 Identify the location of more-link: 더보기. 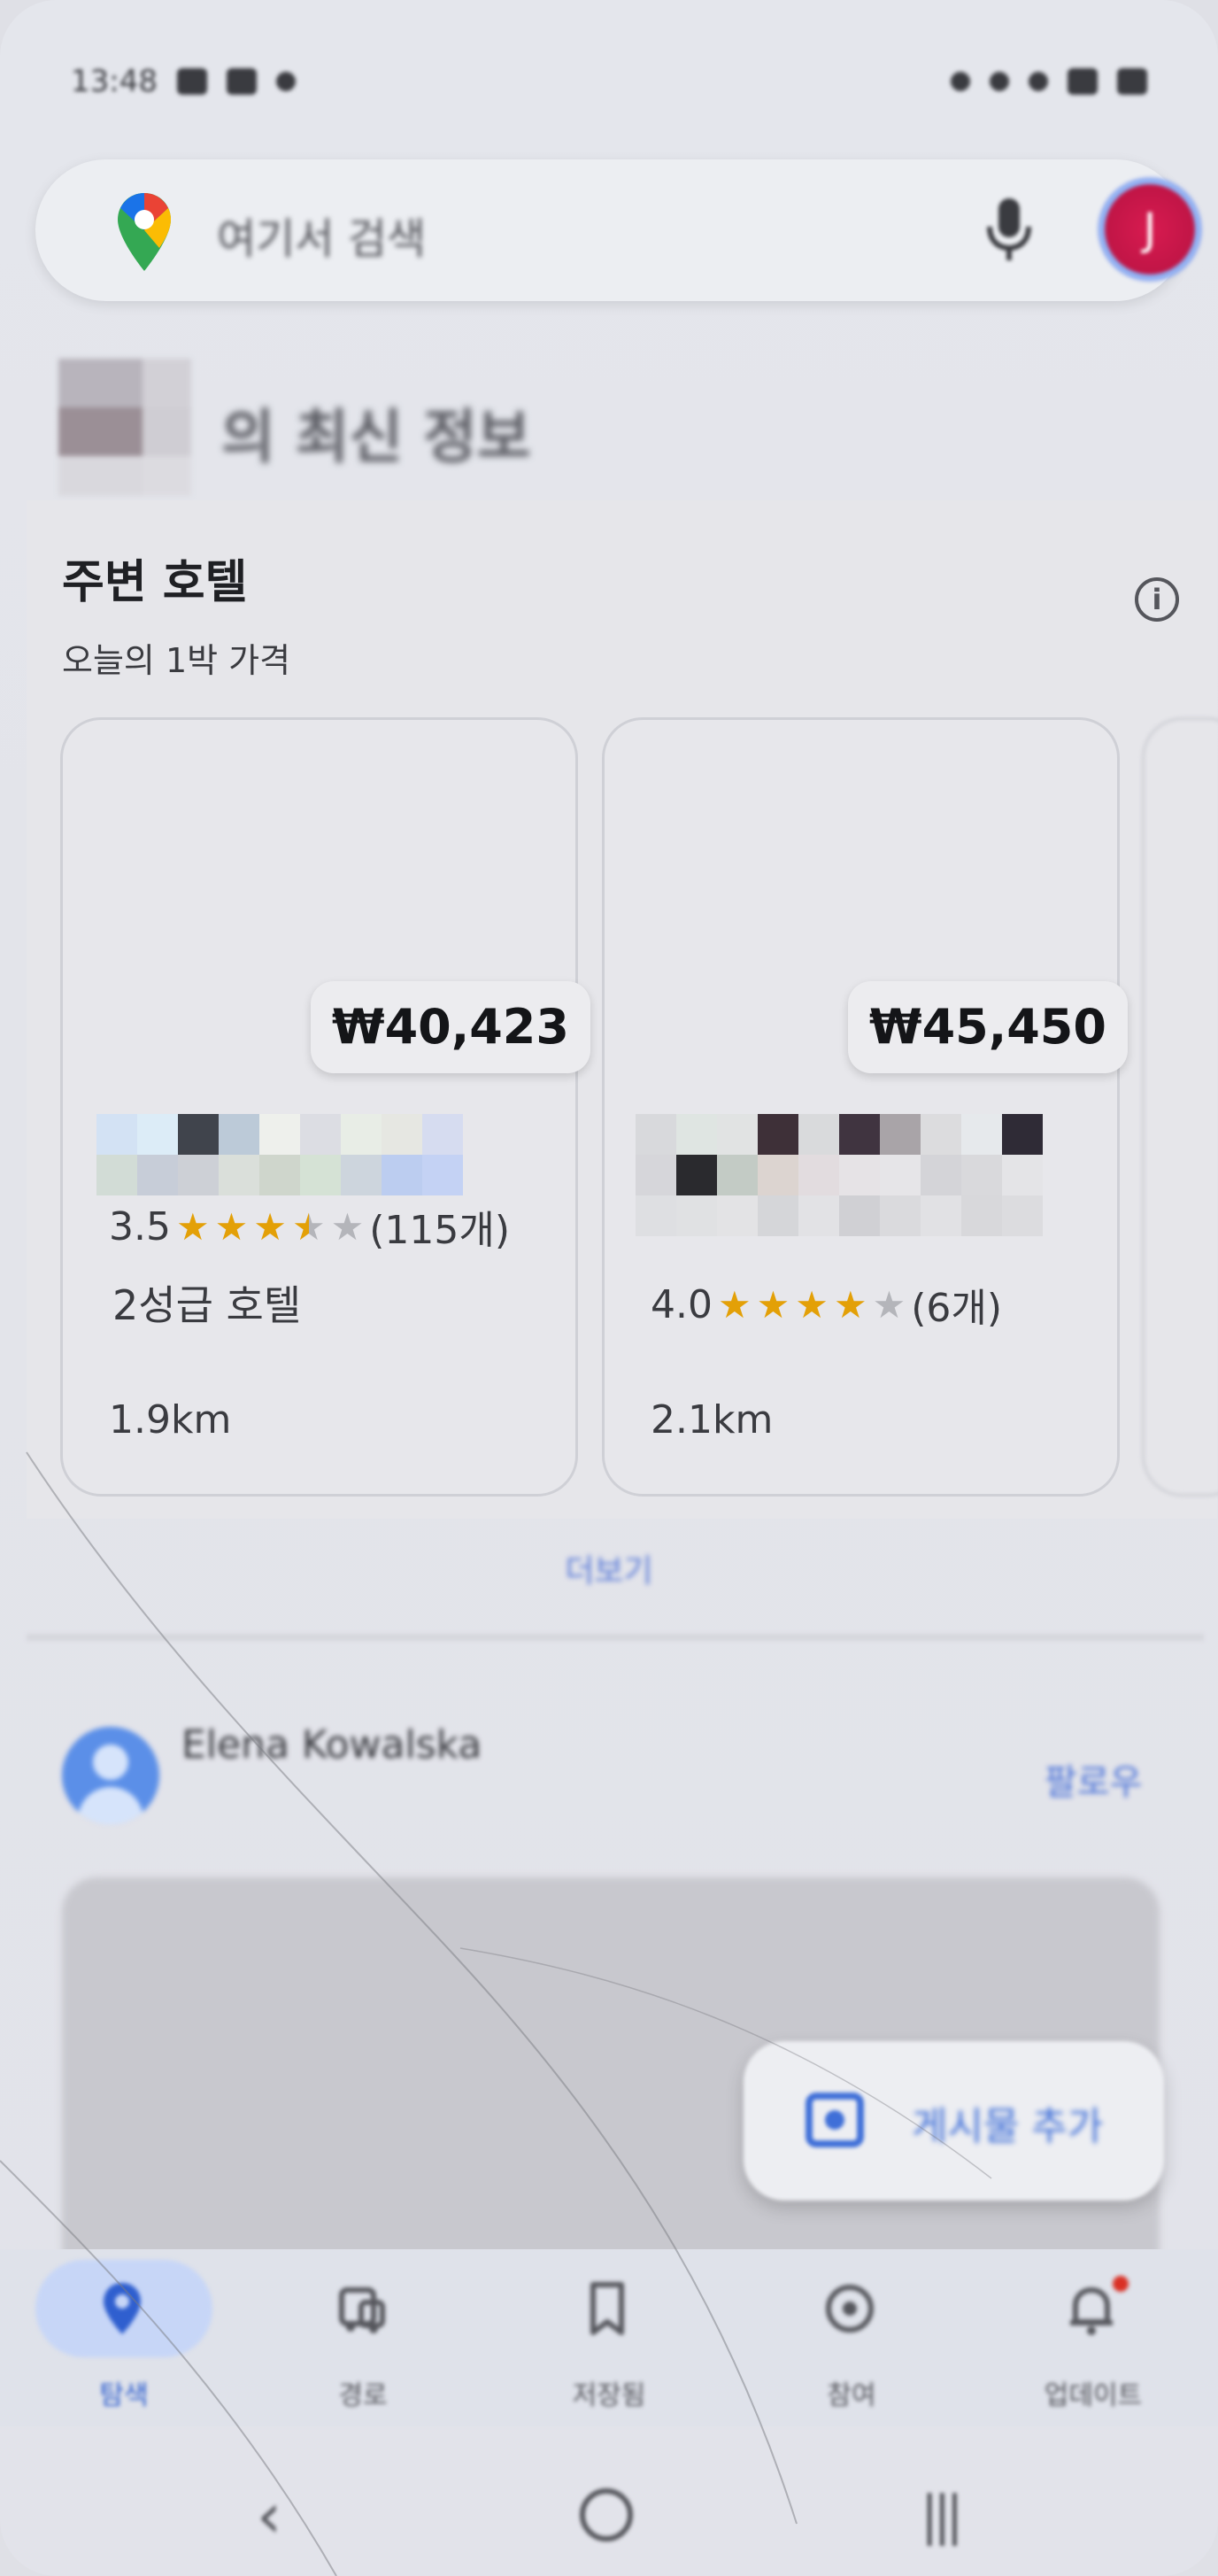
(609, 1568).